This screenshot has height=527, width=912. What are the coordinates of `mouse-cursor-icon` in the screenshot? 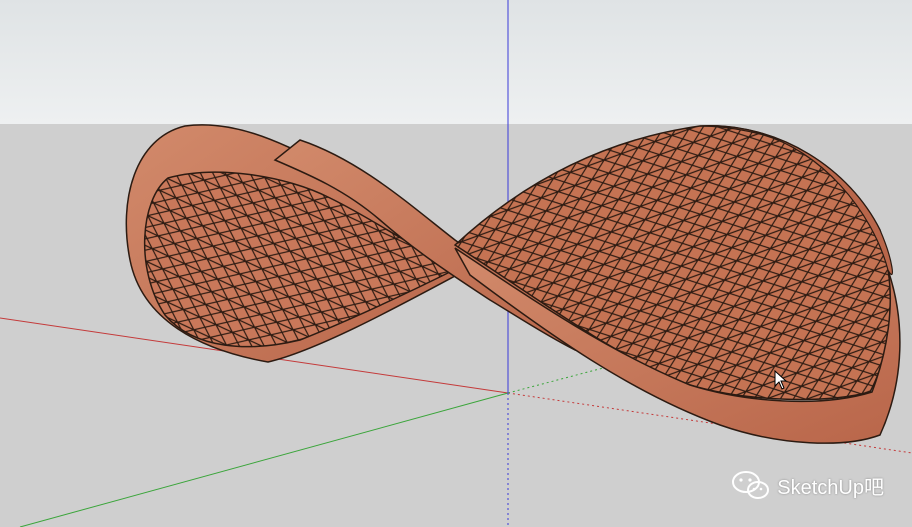 It's located at (781, 380).